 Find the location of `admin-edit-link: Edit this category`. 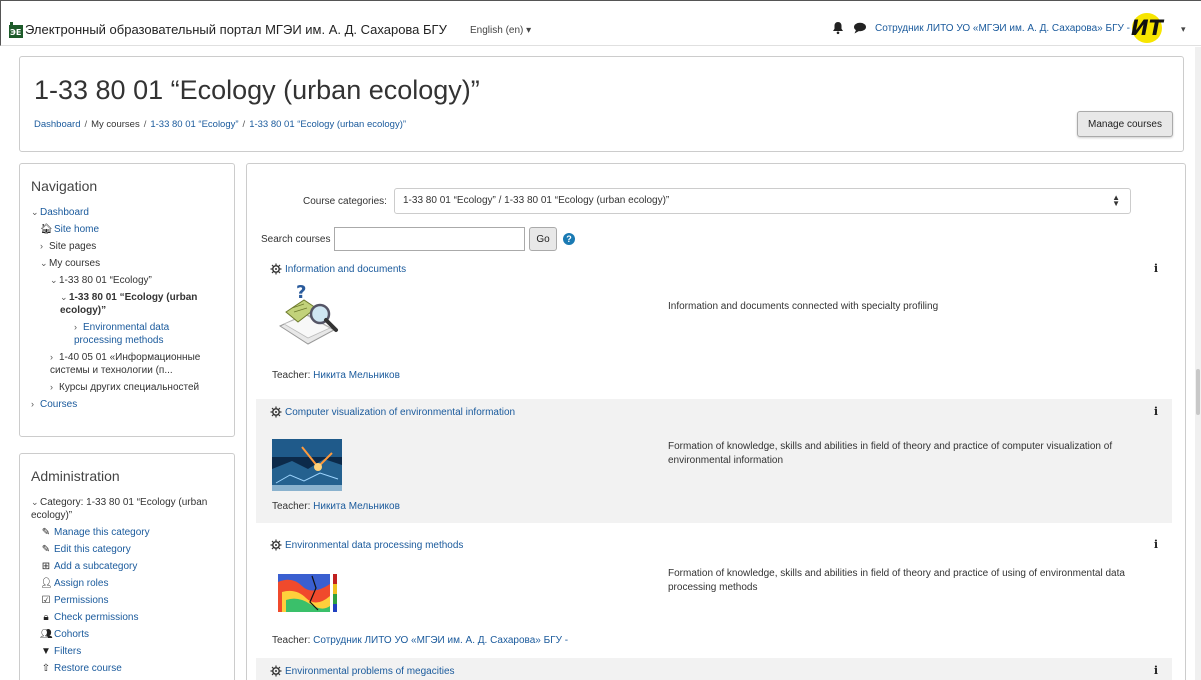

admin-edit-link: Edit this category is located at coordinates (92, 549).